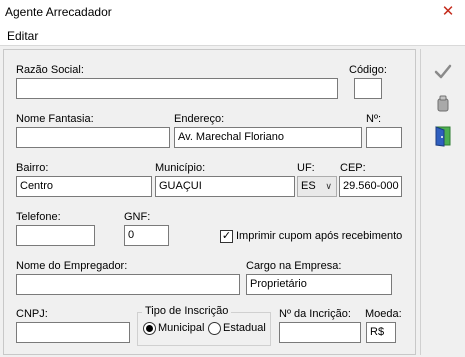 This screenshot has height=357, width=465. I want to click on window-title: Agente Arrecadador, so click(58, 12).